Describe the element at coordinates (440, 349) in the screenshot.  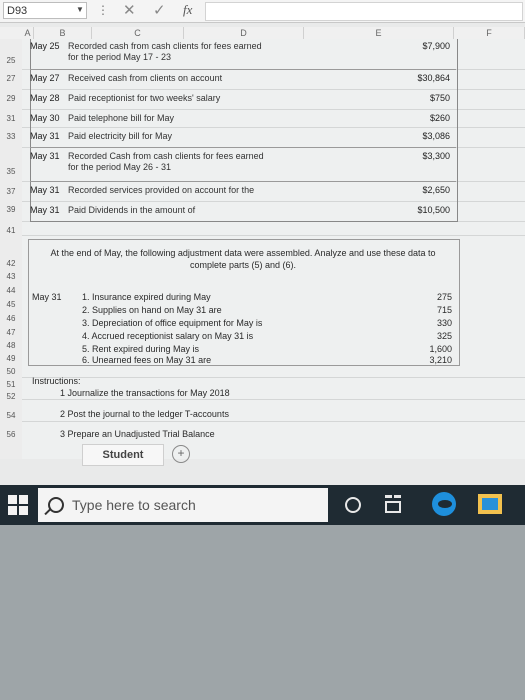
I see `adjustment-amount: 1,600` at that location.